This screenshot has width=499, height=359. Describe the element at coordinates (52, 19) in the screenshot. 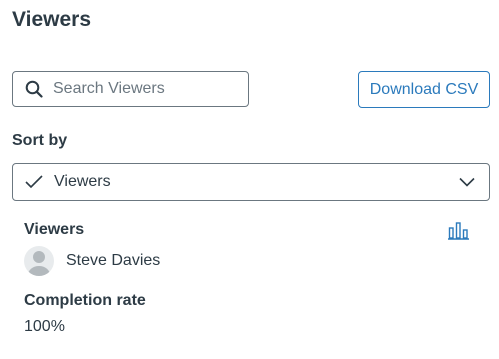

I see `page-title: Viewers` at that location.